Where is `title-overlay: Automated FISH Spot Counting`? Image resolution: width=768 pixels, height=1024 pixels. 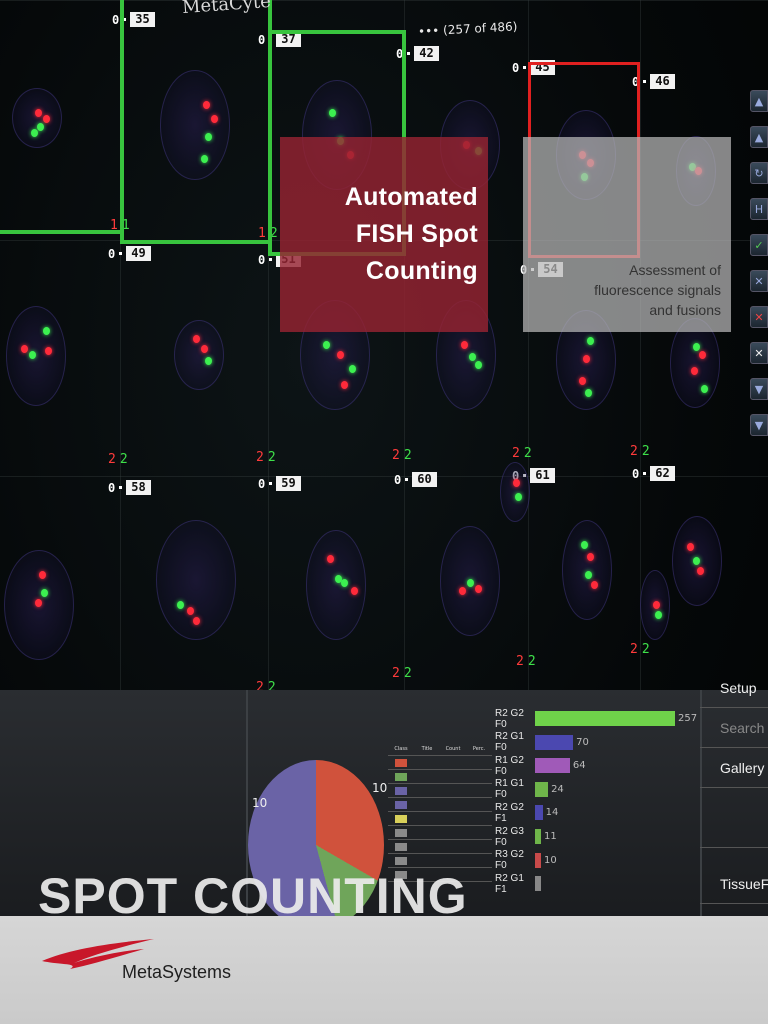
title-overlay: Automated FISH Spot Counting is located at coordinates (384, 234).